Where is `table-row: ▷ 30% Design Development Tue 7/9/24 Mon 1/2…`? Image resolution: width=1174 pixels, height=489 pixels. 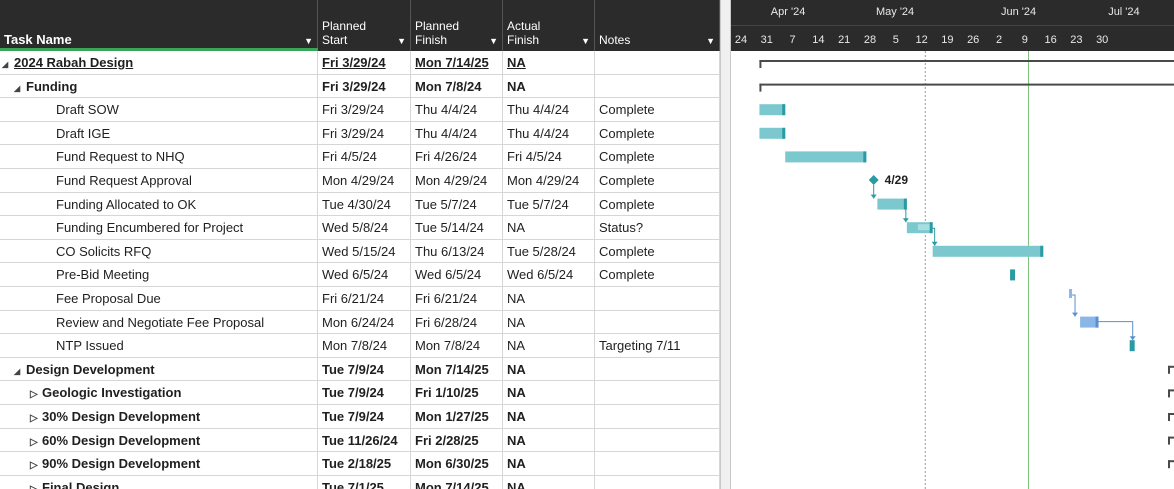 table-row: ▷ 30% Design Development Tue 7/9/24 Mon 1/2… is located at coordinates (360, 417).